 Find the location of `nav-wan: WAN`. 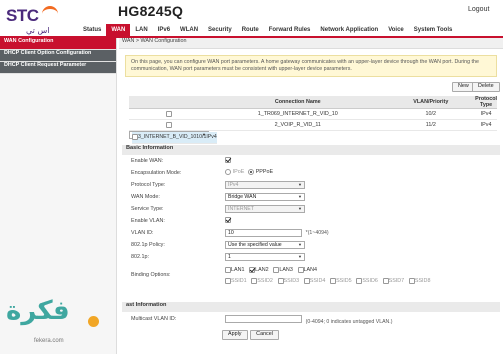

nav-wan: WAN is located at coordinates (118, 30).